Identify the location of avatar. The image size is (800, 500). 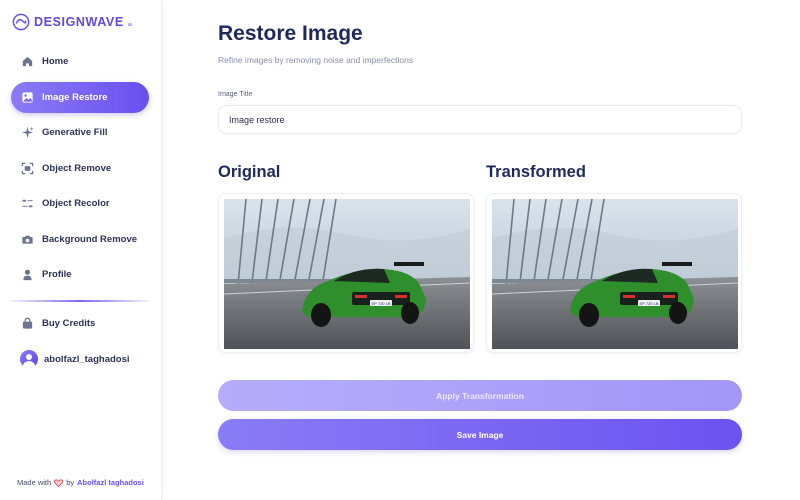
(29, 359).